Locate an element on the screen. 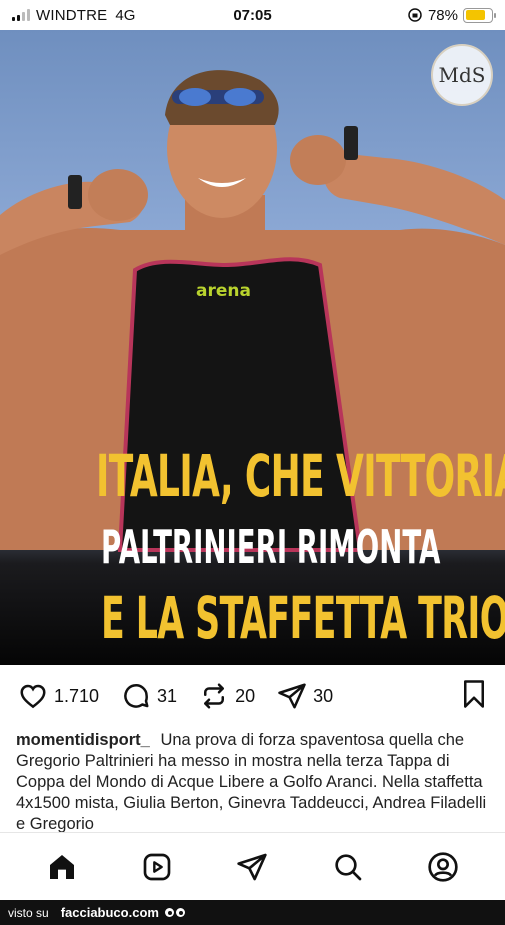 The image size is (505, 925). headline-line-2: PALTRINIERI RIMONTA is located at coordinates (271, 547).